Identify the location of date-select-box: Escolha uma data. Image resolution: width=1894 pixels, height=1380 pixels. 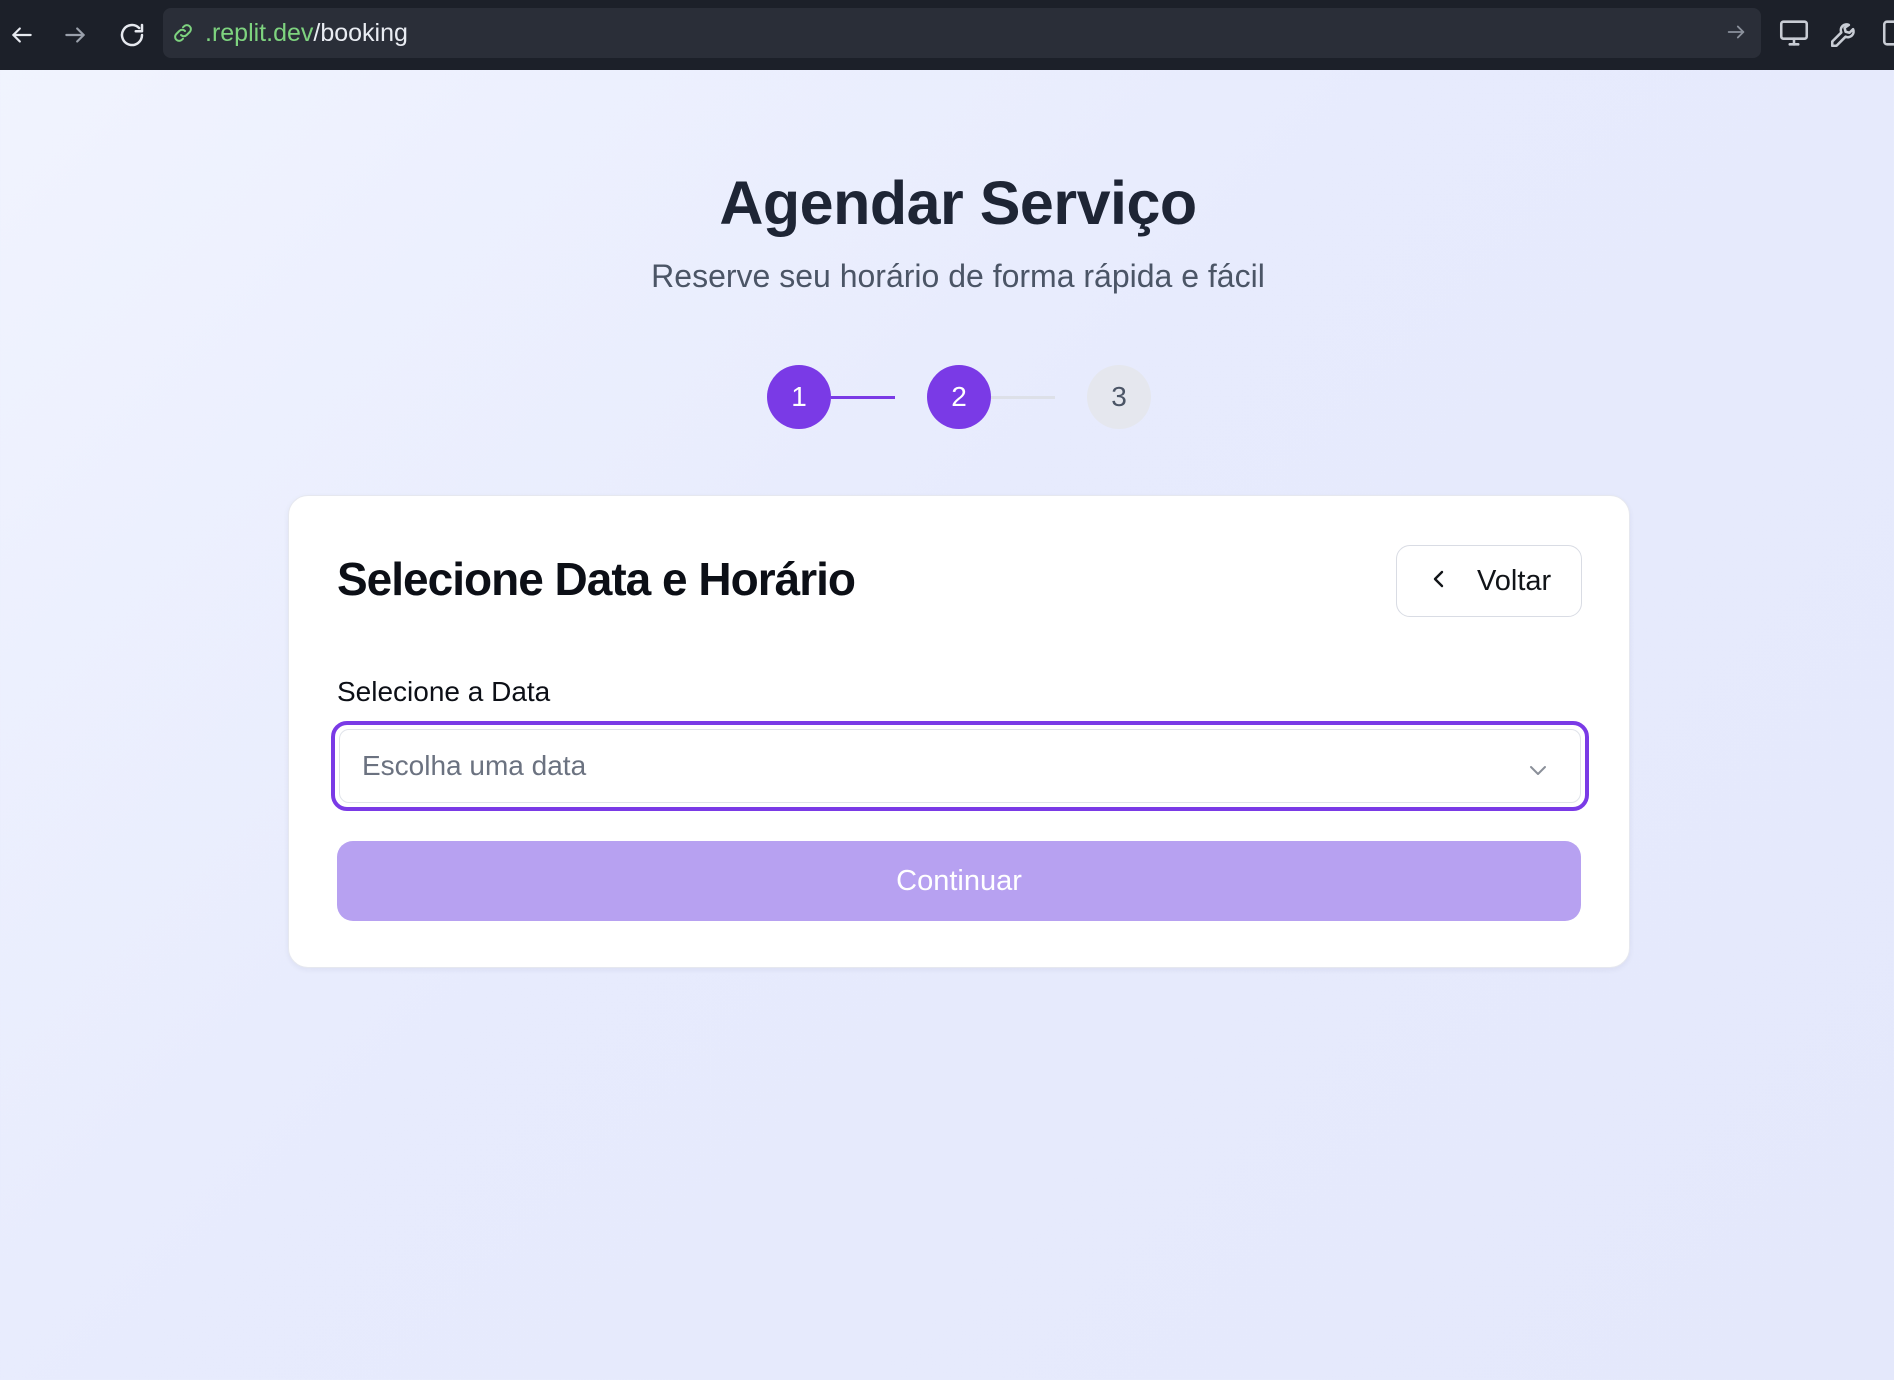
(960, 766).